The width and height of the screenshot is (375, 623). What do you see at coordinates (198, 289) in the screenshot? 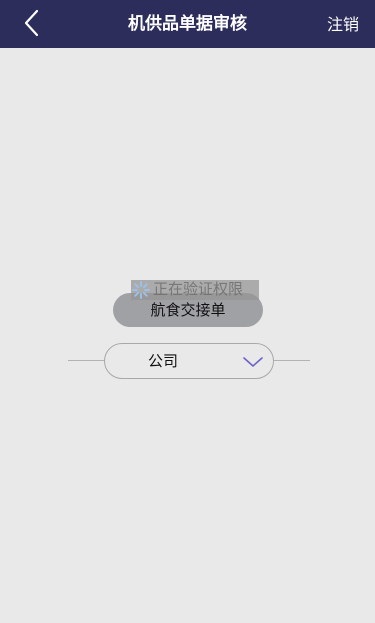
I see `loading-message: 正在验证权限` at bounding box center [198, 289].